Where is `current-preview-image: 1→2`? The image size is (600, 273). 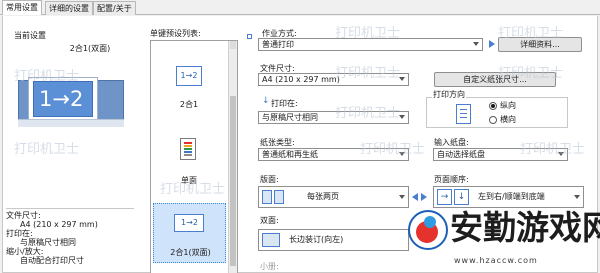 current-preview-image: 1→2 is located at coordinates (71, 102).